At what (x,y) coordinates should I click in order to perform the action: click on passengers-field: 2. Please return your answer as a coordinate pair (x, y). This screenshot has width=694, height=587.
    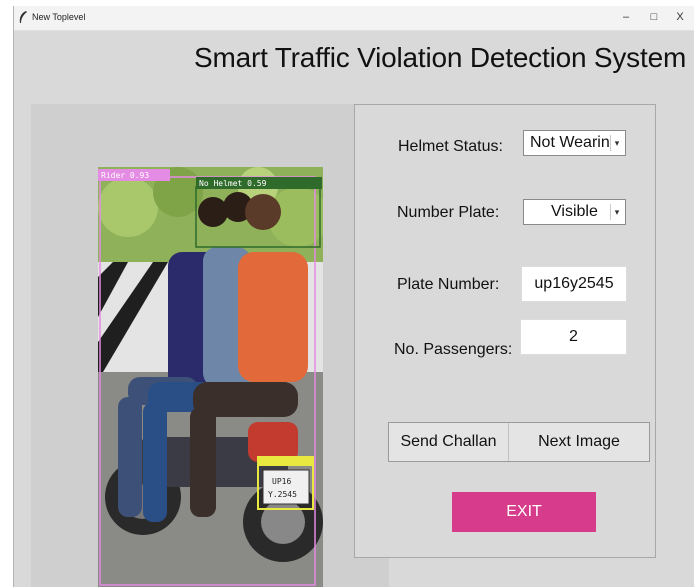
    Looking at the image, I should click on (573, 337).